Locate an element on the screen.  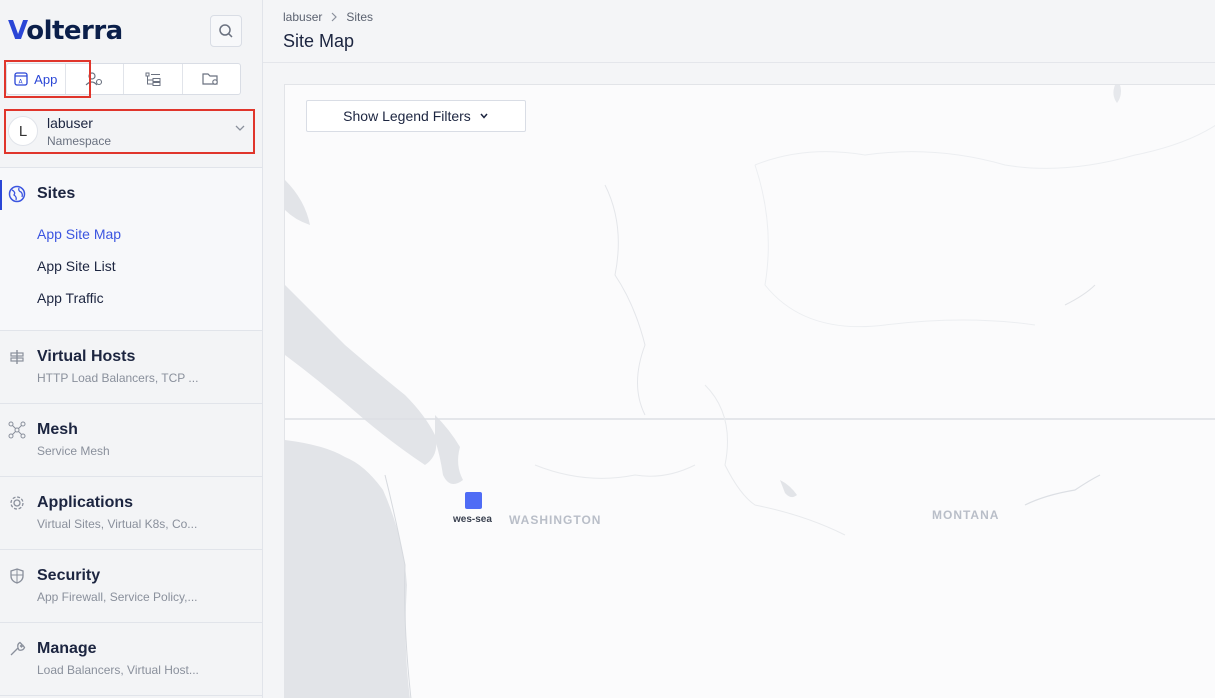
region-label: WASHINGTON is located at coordinates (555, 520).